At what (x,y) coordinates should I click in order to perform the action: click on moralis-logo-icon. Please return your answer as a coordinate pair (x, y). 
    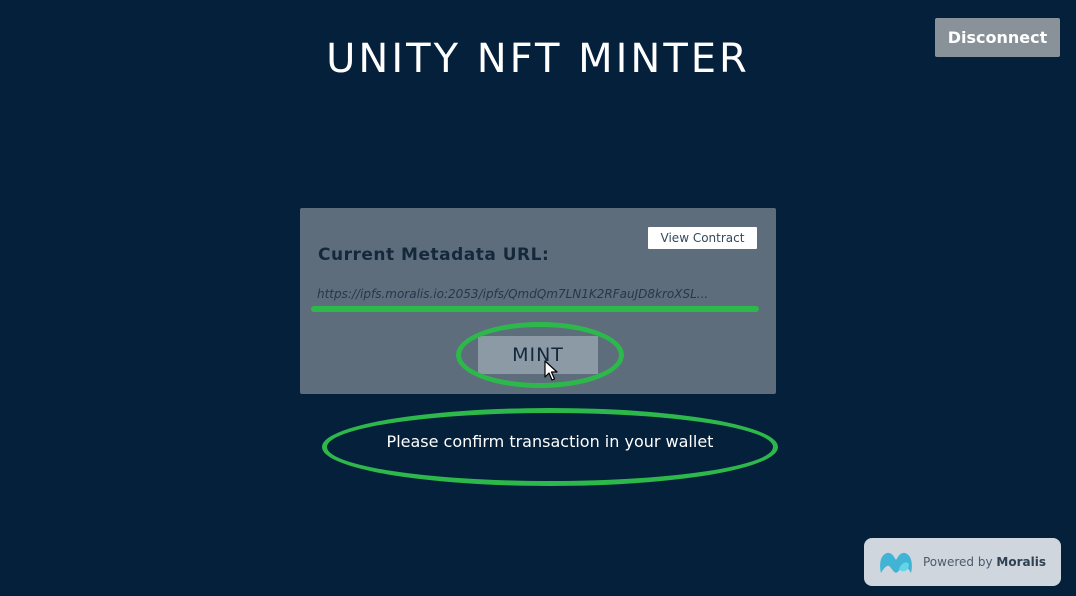
    Looking at the image, I should click on (896, 562).